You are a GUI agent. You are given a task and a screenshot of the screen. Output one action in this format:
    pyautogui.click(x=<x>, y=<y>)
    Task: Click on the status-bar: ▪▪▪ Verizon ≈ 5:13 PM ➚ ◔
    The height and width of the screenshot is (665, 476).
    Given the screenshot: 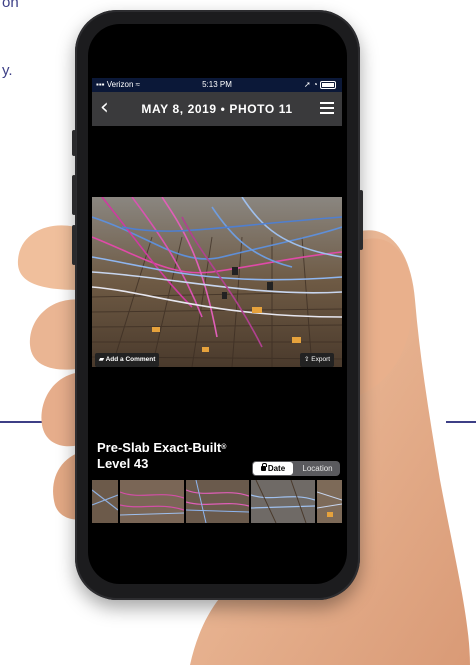 What is the action you would take?
    pyautogui.click(x=217, y=85)
    